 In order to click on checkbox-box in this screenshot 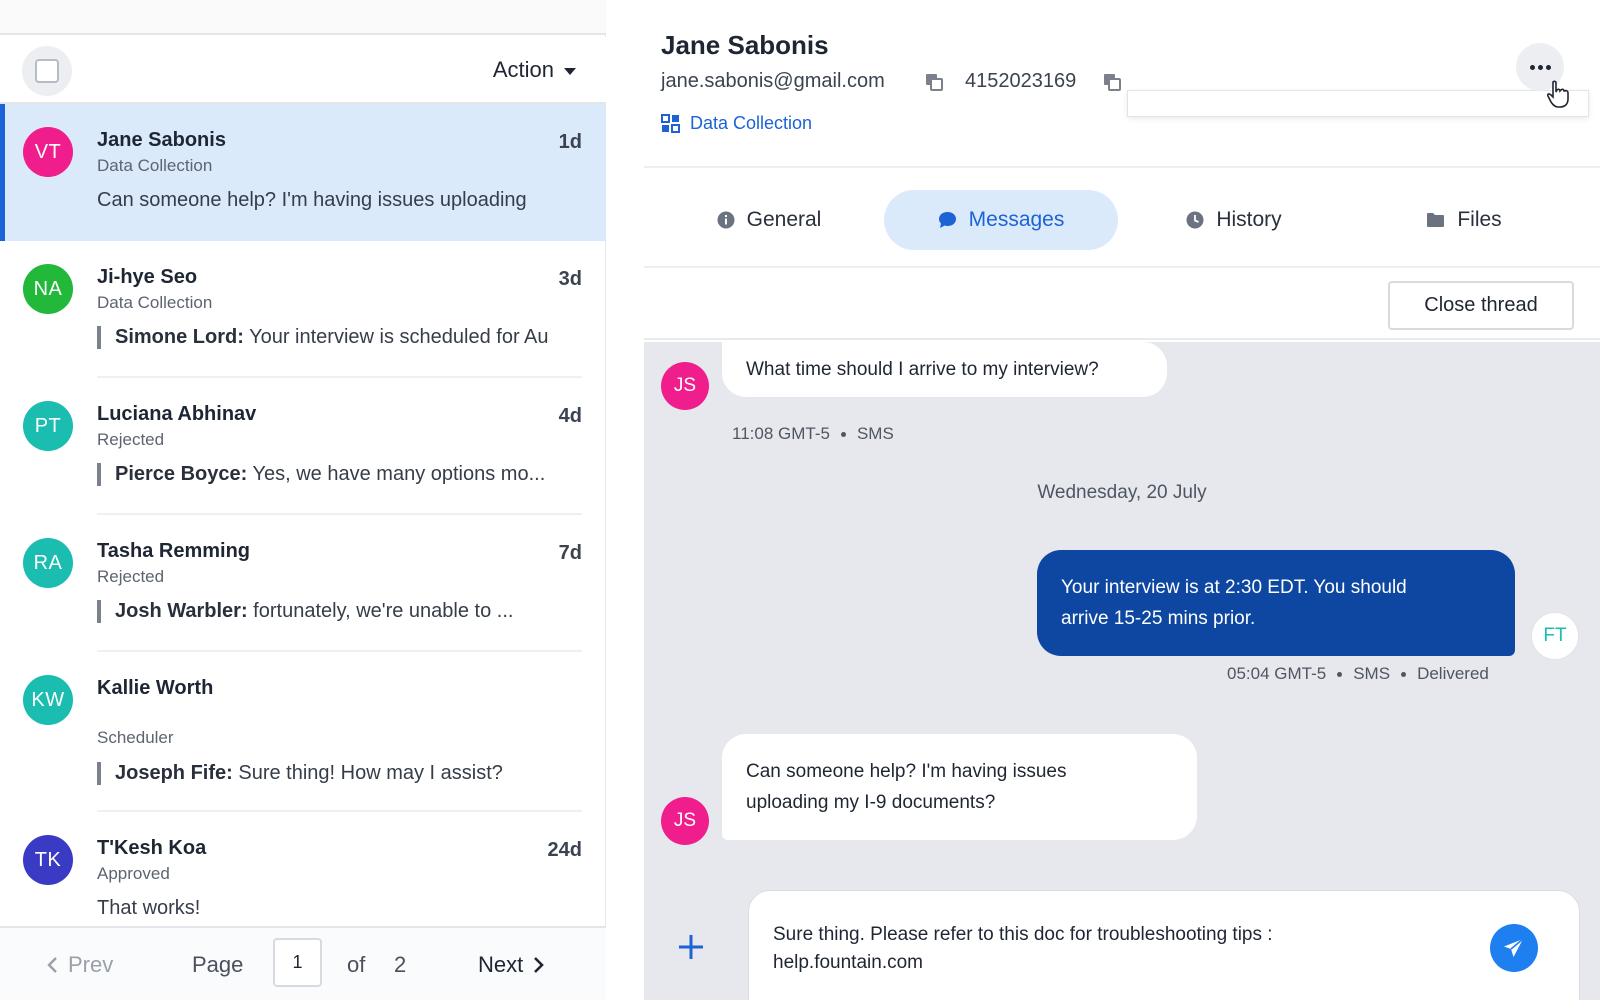, I will do `click(47, 71)`.